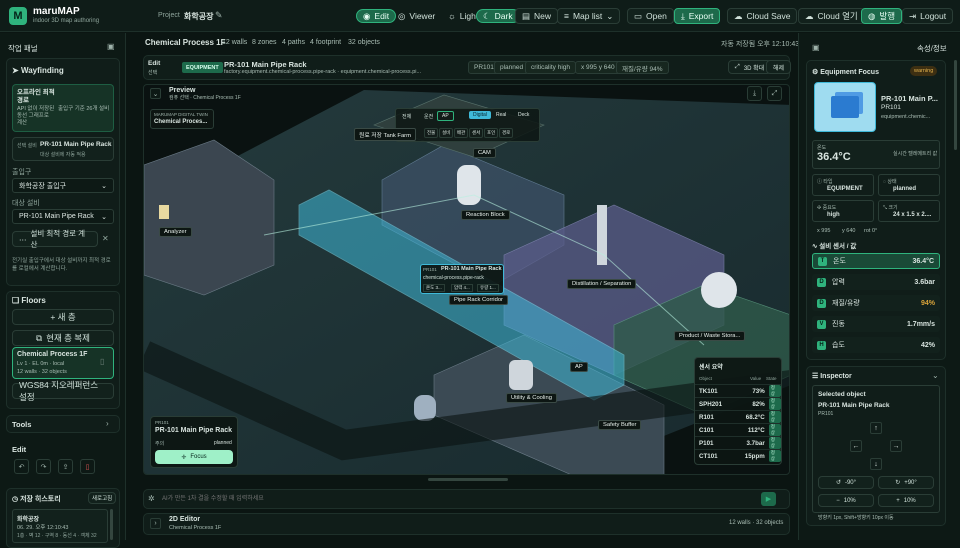 Image resolution: width=960 pixels, height=548 pixels. I want to click on open-button: ▭ Open, so click(650, 16).